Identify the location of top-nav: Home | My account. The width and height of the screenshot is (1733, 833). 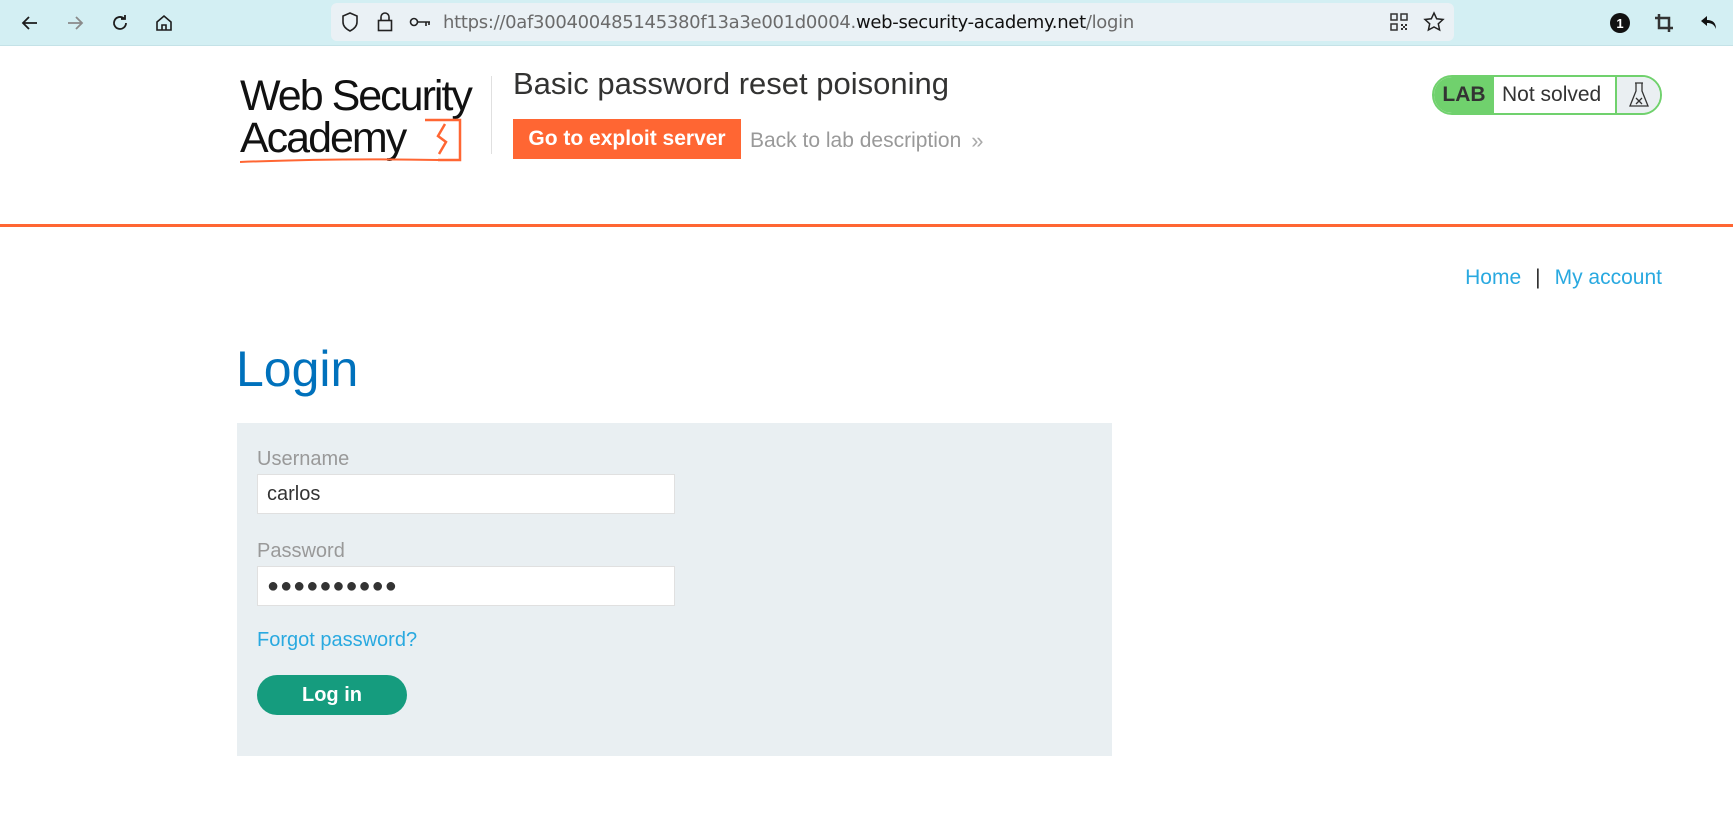
(1563, 278).